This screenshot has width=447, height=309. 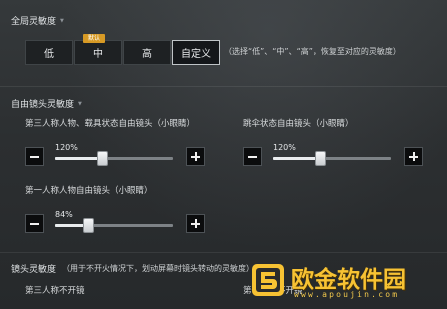 What do you see at coordinates (158, 268) in the screenshot?
I see `camera-sensitivity-note: （用于不开火情况下，划动屏幕时镜头转动的灵敏度）` at bounding box center [158, 268].